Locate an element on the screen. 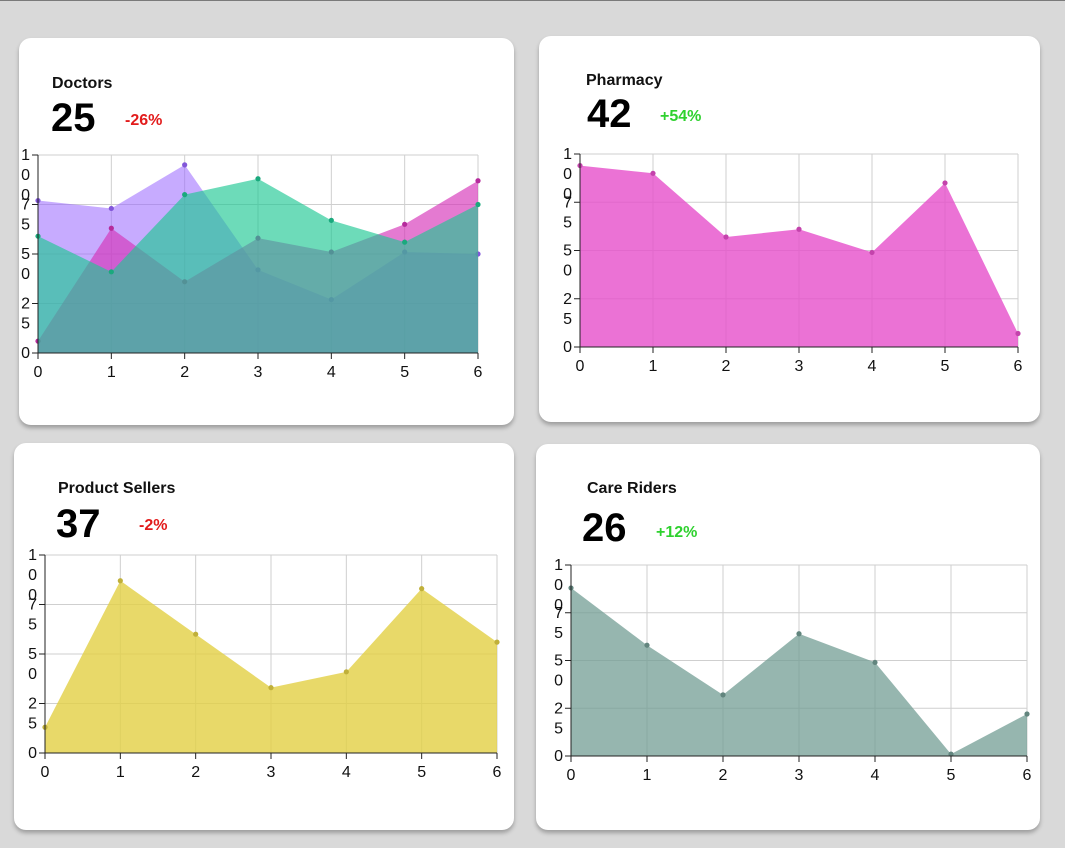 This screenshot has height=848, width=1065. pharmacy-area-chart: 0 1 2 3 4 5 602 55 07 51 0 0 is located at coordinates (793, 260).